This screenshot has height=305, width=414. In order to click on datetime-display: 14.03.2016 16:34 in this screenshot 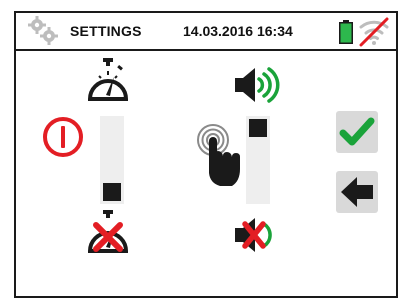, I will do `click(238, 31)`.